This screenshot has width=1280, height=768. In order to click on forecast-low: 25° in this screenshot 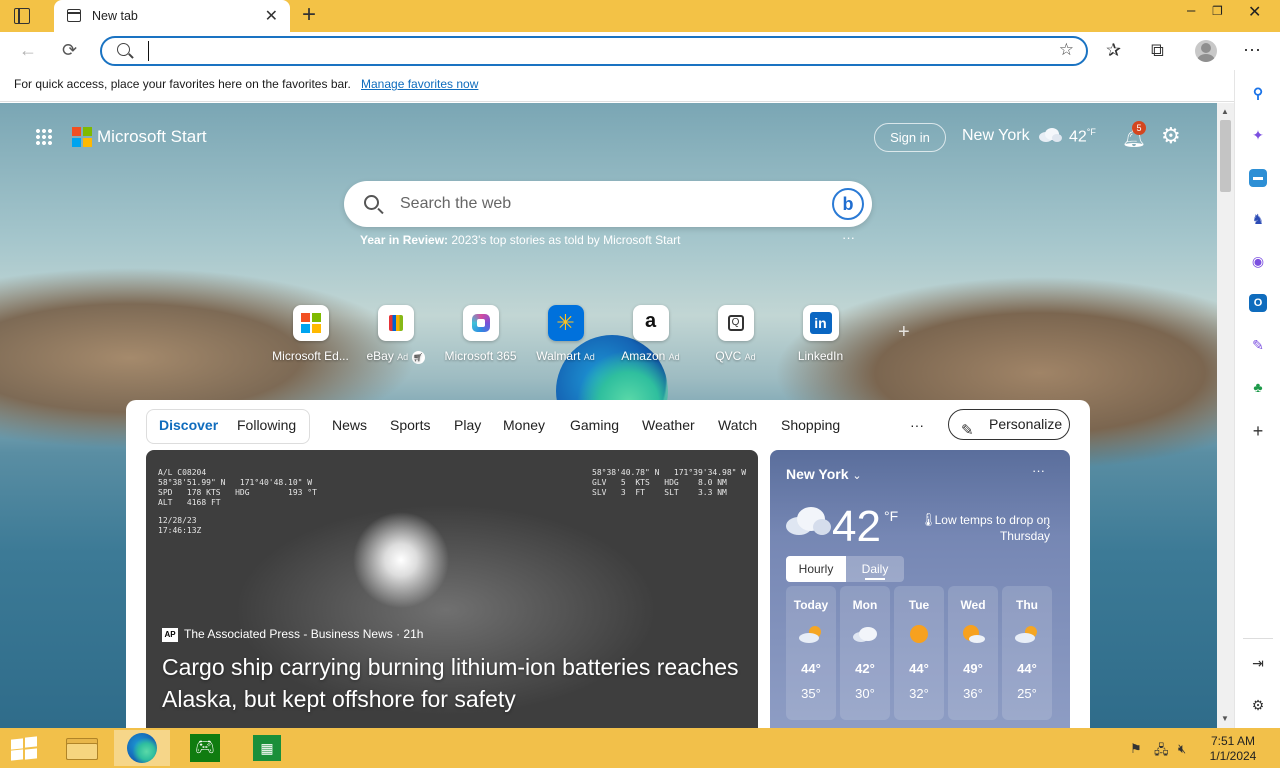, I will do `click(1027, 693)`.